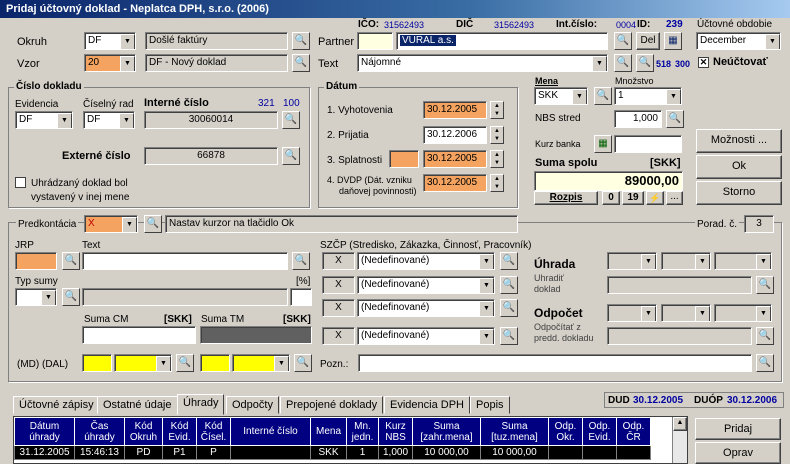  What do you see at coordinates (561, 96) in the screenshot?
I see `mena-select: SKK ▼` at bounding box center [561, 96].